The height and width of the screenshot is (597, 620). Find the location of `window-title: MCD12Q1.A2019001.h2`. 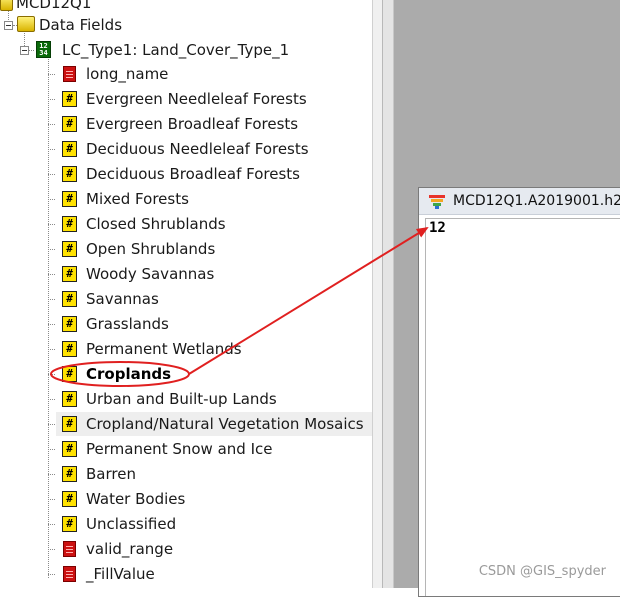

window-title: MCD12Q1.A2019001.h2 is located at coordinates (536, 201).